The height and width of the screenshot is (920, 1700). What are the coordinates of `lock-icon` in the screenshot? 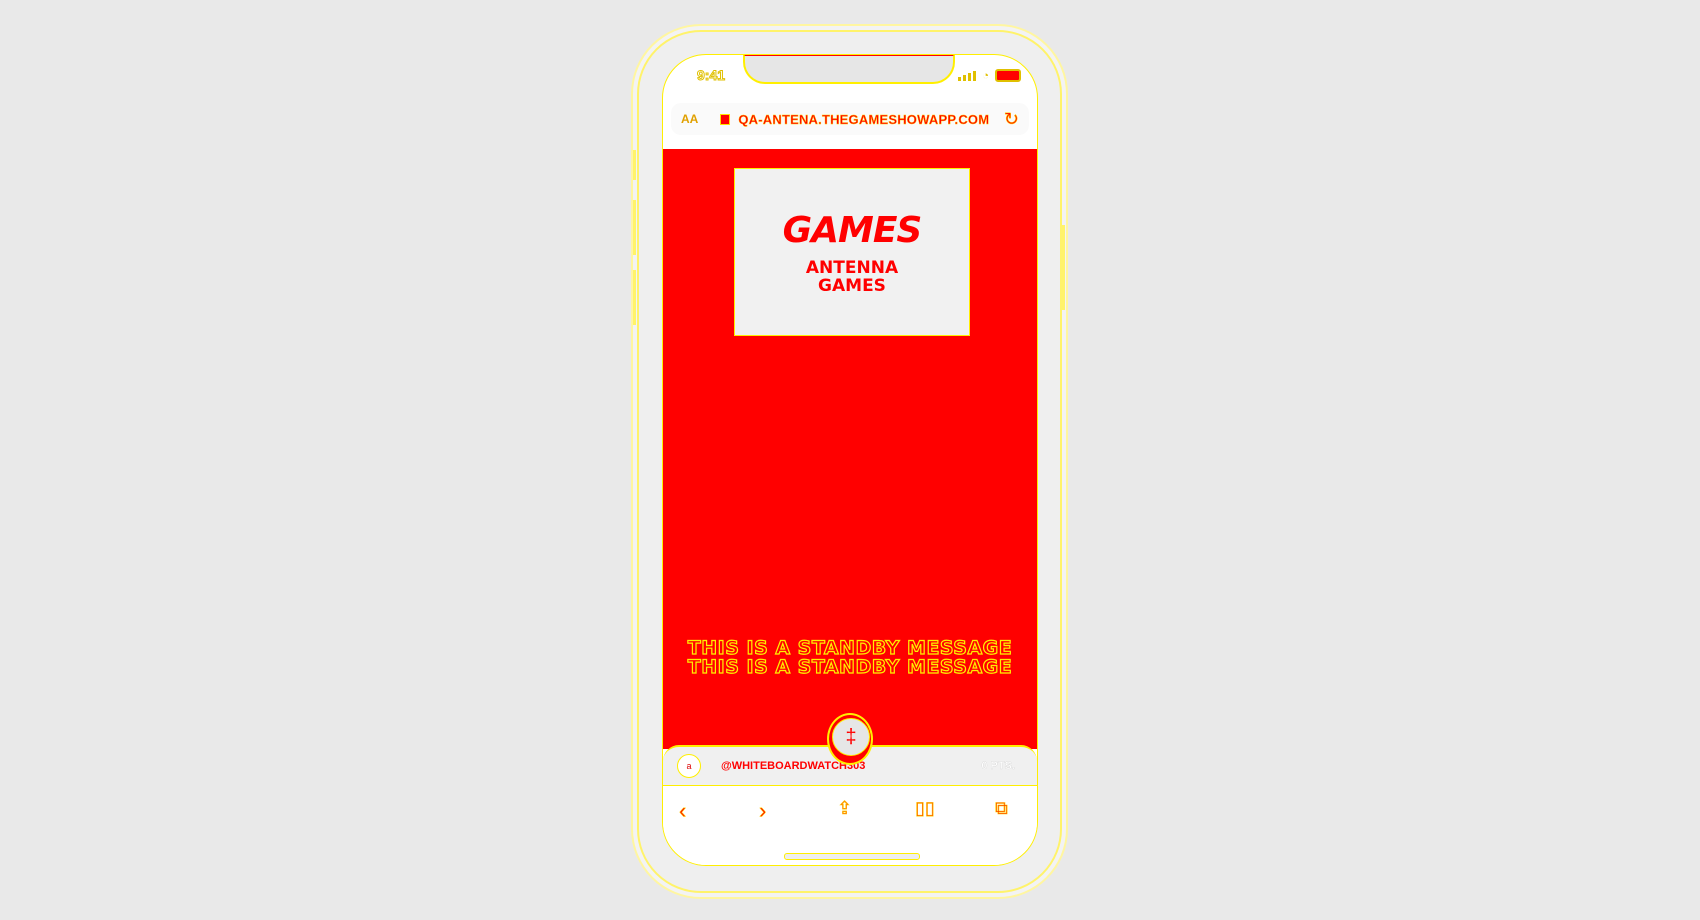 It's located at (725, 119).